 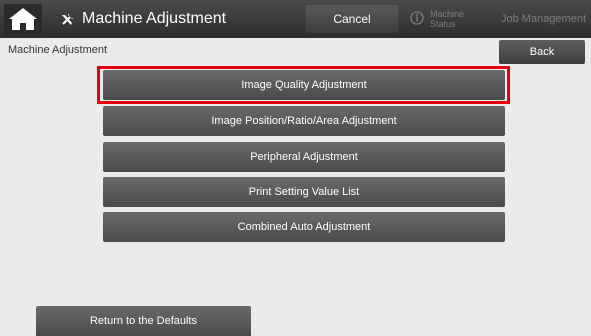 What do you see at coordinates (417, 19) in the screenshot?
I see `info-icon` at bounding box center [417, 19].